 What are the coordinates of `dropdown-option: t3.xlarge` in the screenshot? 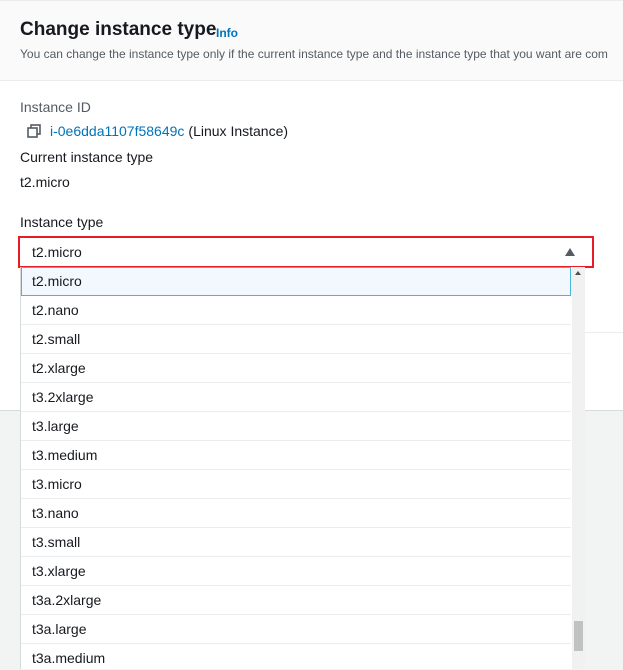 It's located at (296, 571).